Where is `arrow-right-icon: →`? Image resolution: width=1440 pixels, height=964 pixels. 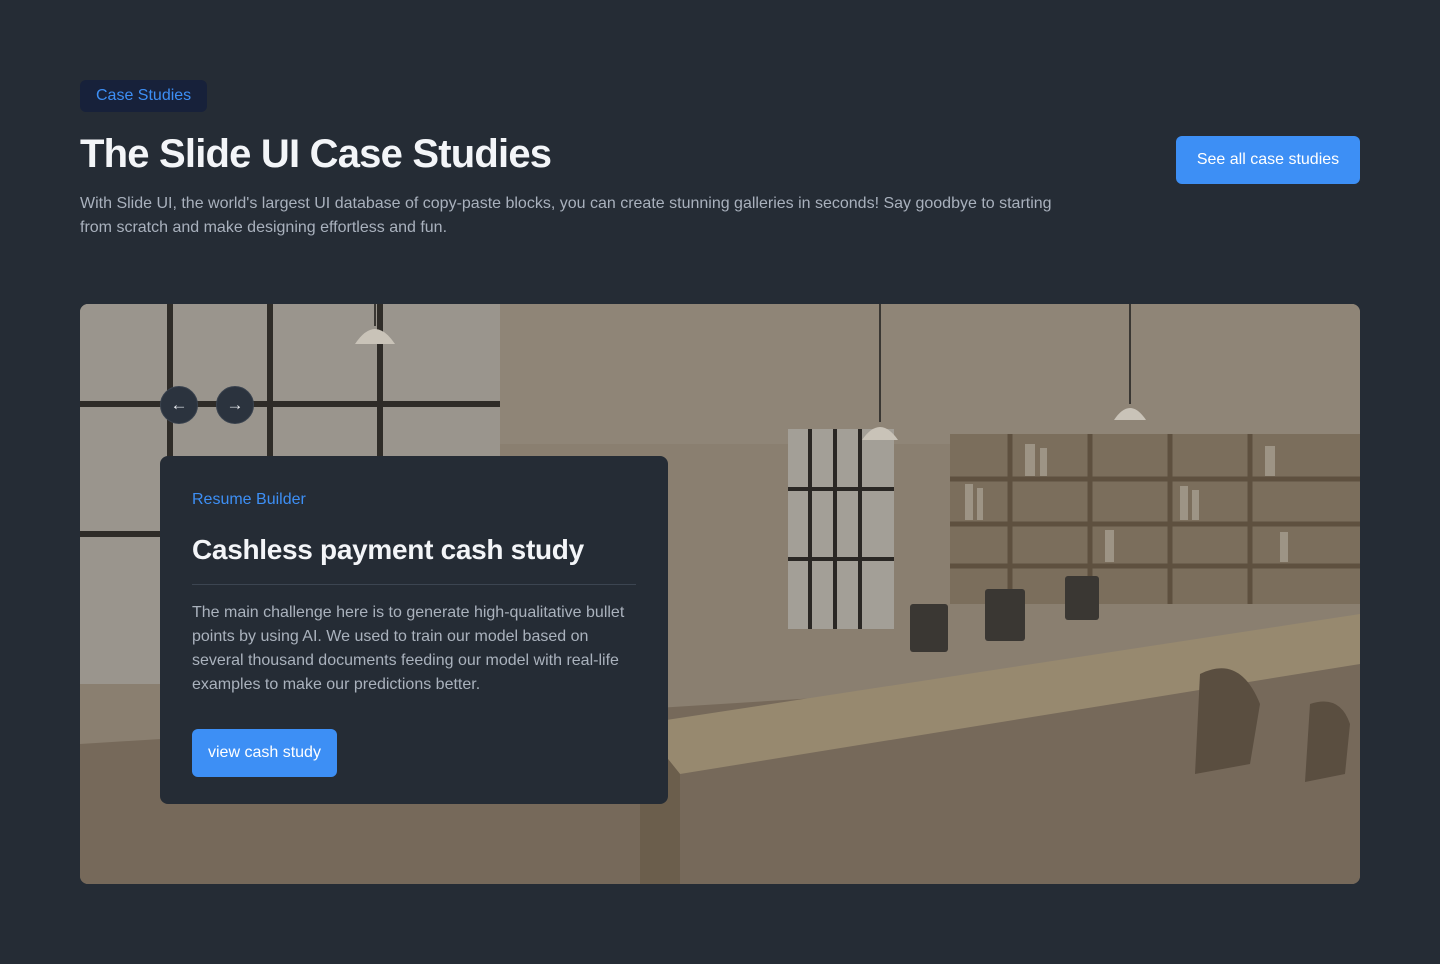 arrow-right-icon: → is located at coordinates (235, 404).